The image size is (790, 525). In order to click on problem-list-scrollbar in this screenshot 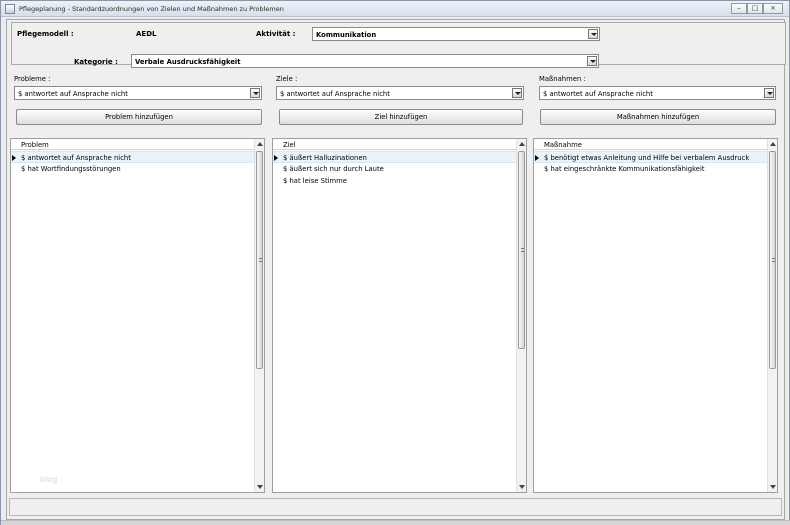, I will do `click(259, 315)`.